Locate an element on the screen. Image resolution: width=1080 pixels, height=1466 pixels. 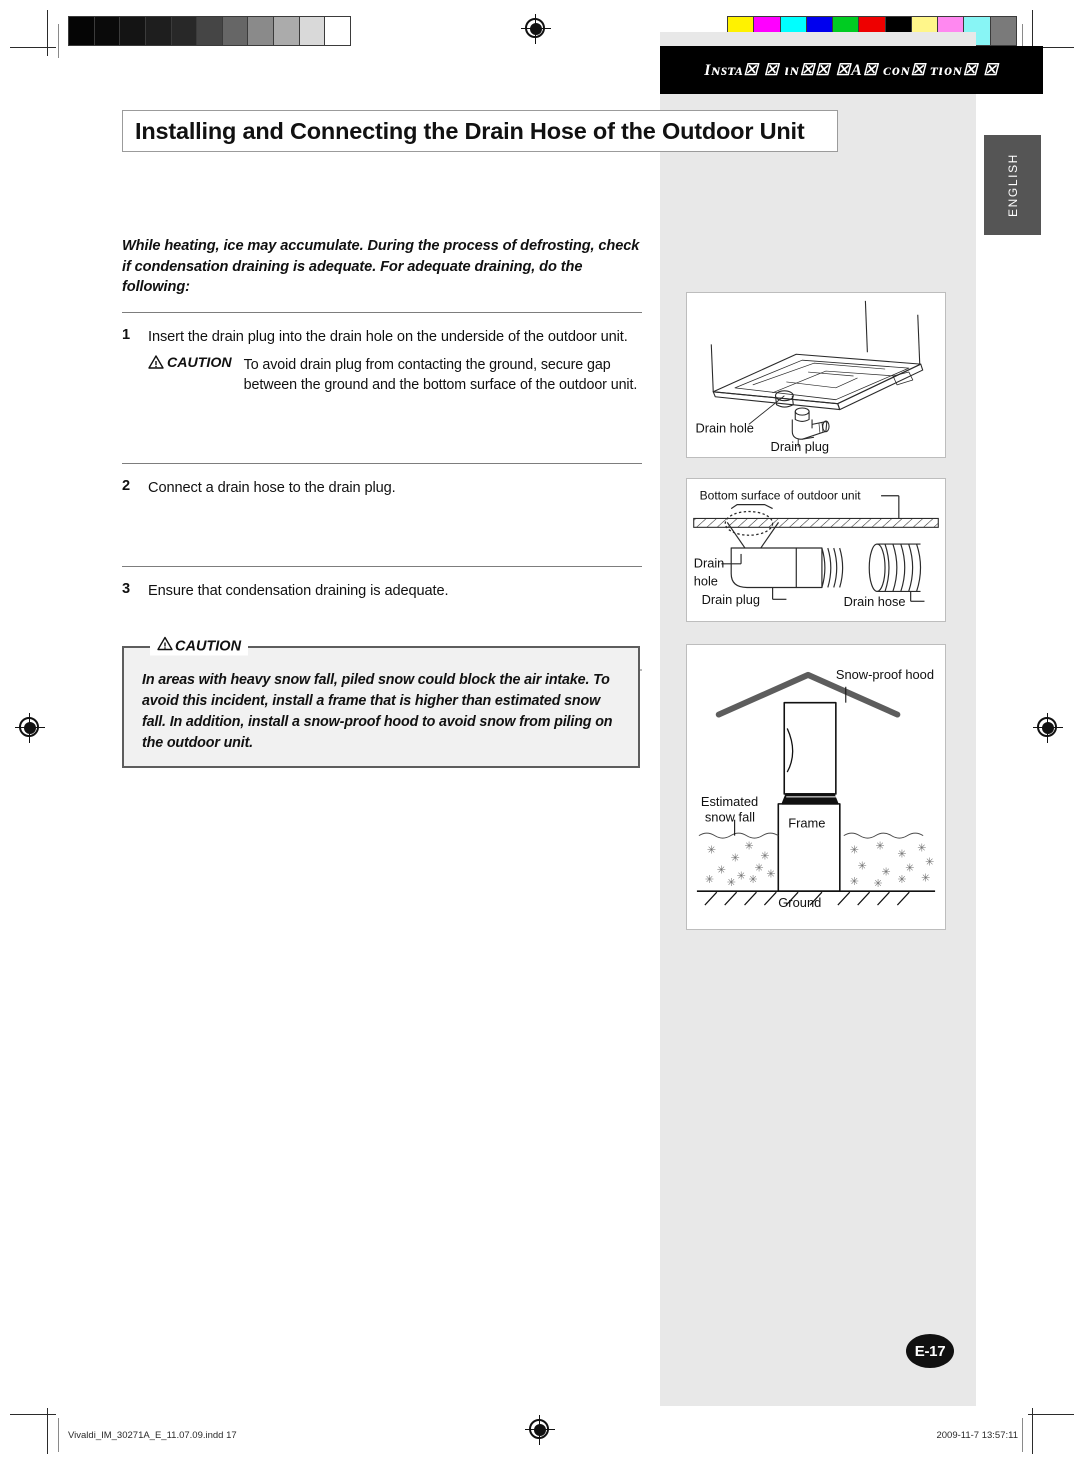
language-tab-english: ENGLISH is located at coordinates (1012, 185).